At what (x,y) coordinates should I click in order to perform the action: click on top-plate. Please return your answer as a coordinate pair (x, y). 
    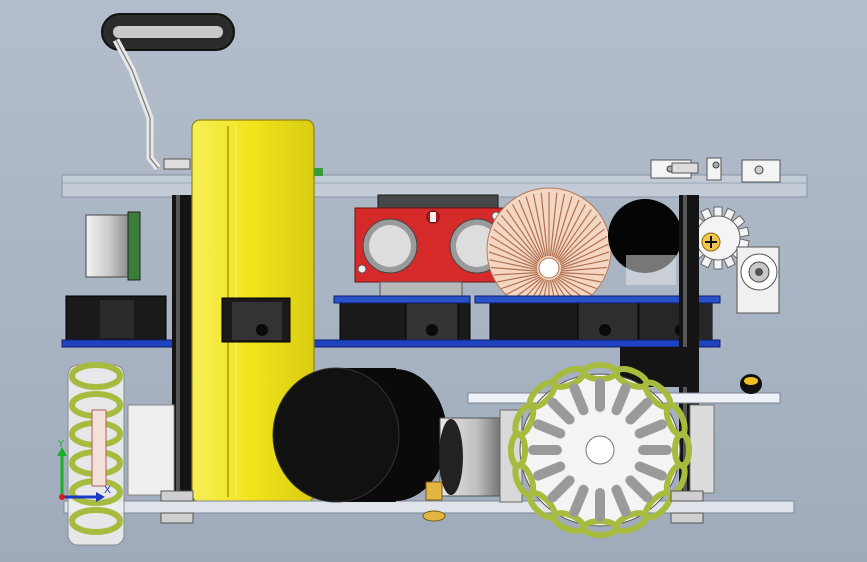
    Looking at the image, I should click on (434, 186).